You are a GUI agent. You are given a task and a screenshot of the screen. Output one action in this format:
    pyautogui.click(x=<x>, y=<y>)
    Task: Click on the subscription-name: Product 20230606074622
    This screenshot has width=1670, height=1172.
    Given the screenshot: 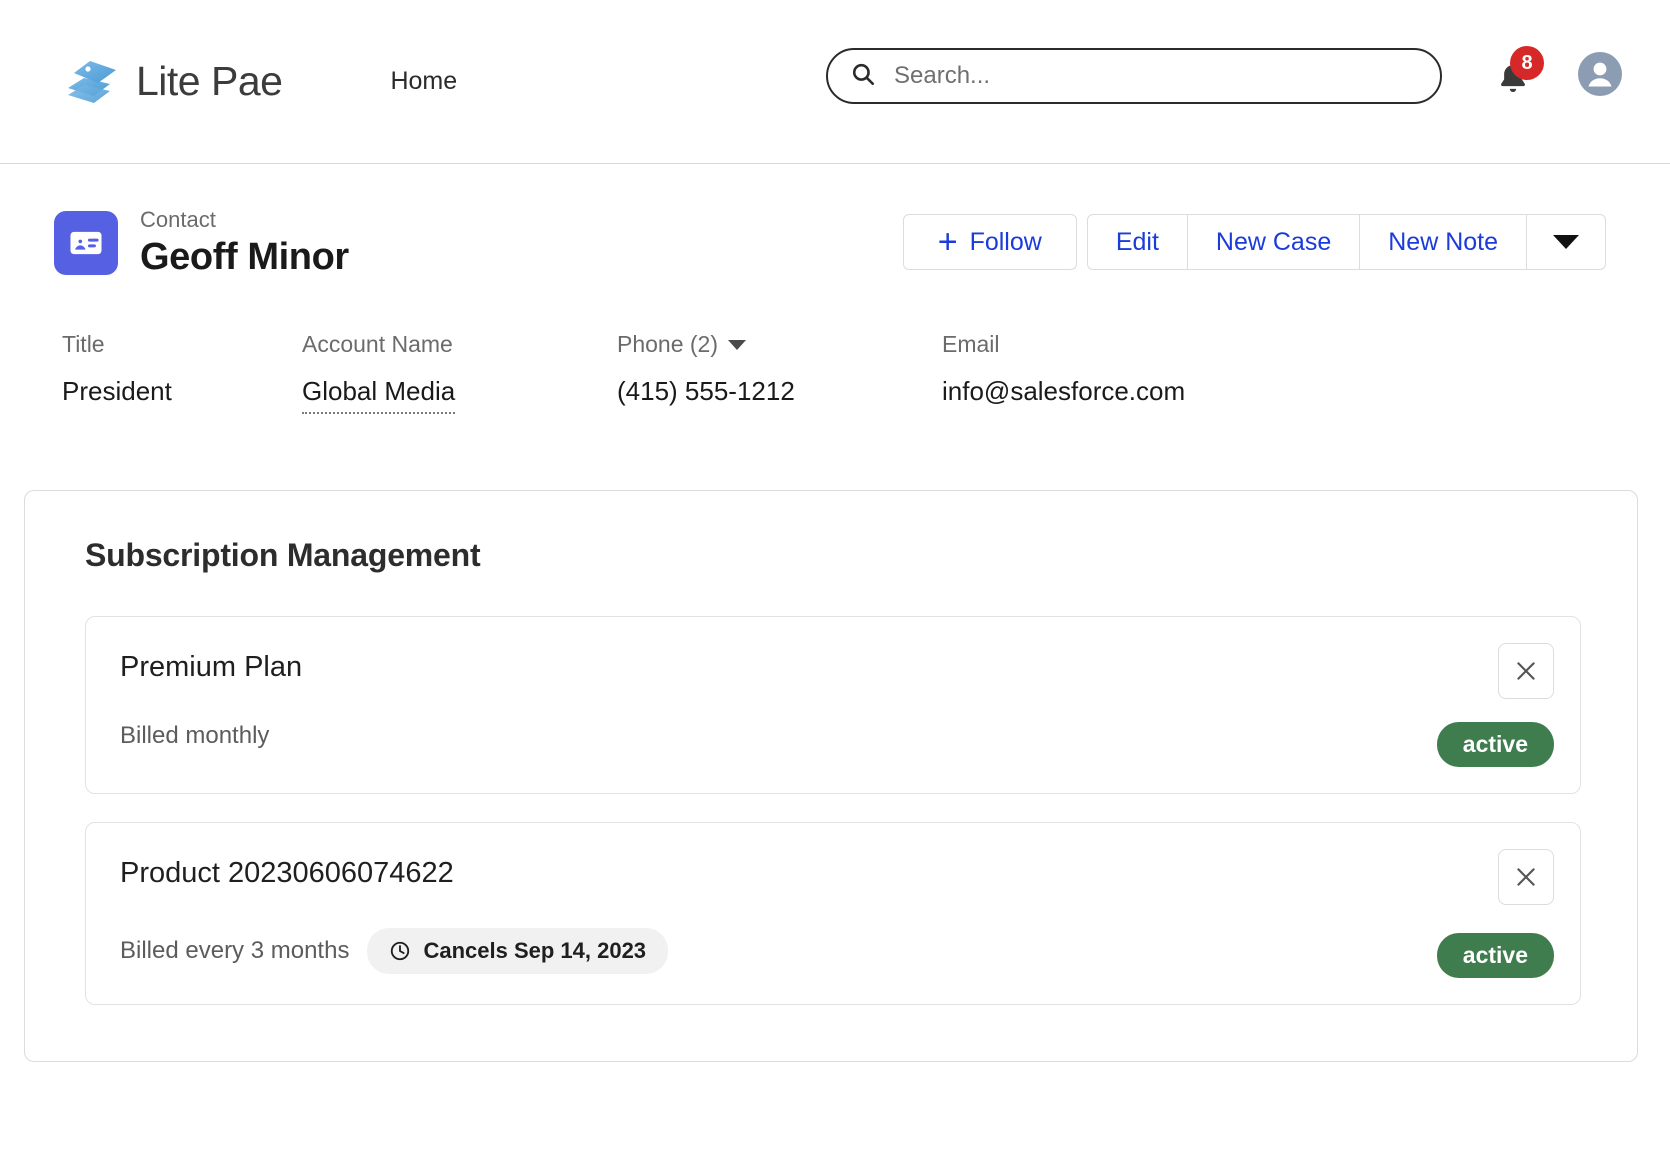 What is the action you would take?
    pyautogui.click(x=287, y=873)
    